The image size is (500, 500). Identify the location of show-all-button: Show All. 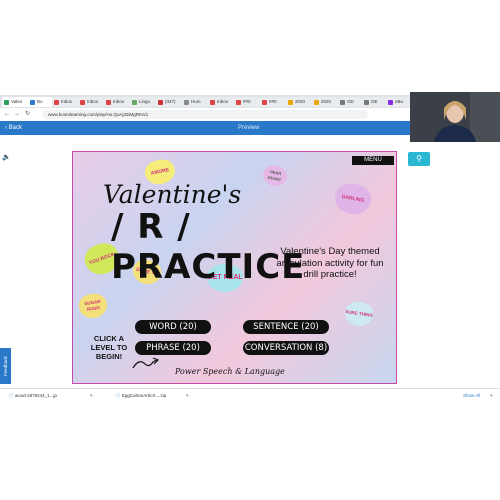
(471, 396).